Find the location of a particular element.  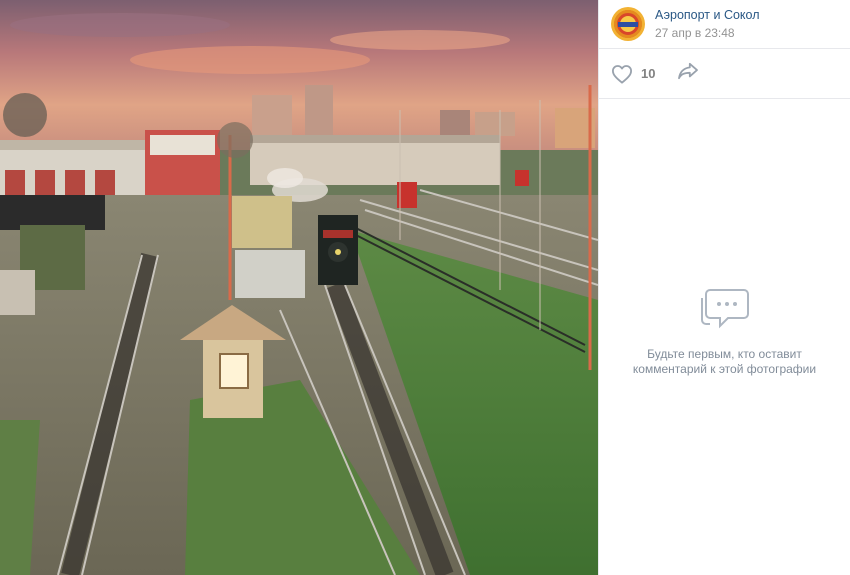

post-date: 27 апр в 23:48 is located at coordinates (707, 33).